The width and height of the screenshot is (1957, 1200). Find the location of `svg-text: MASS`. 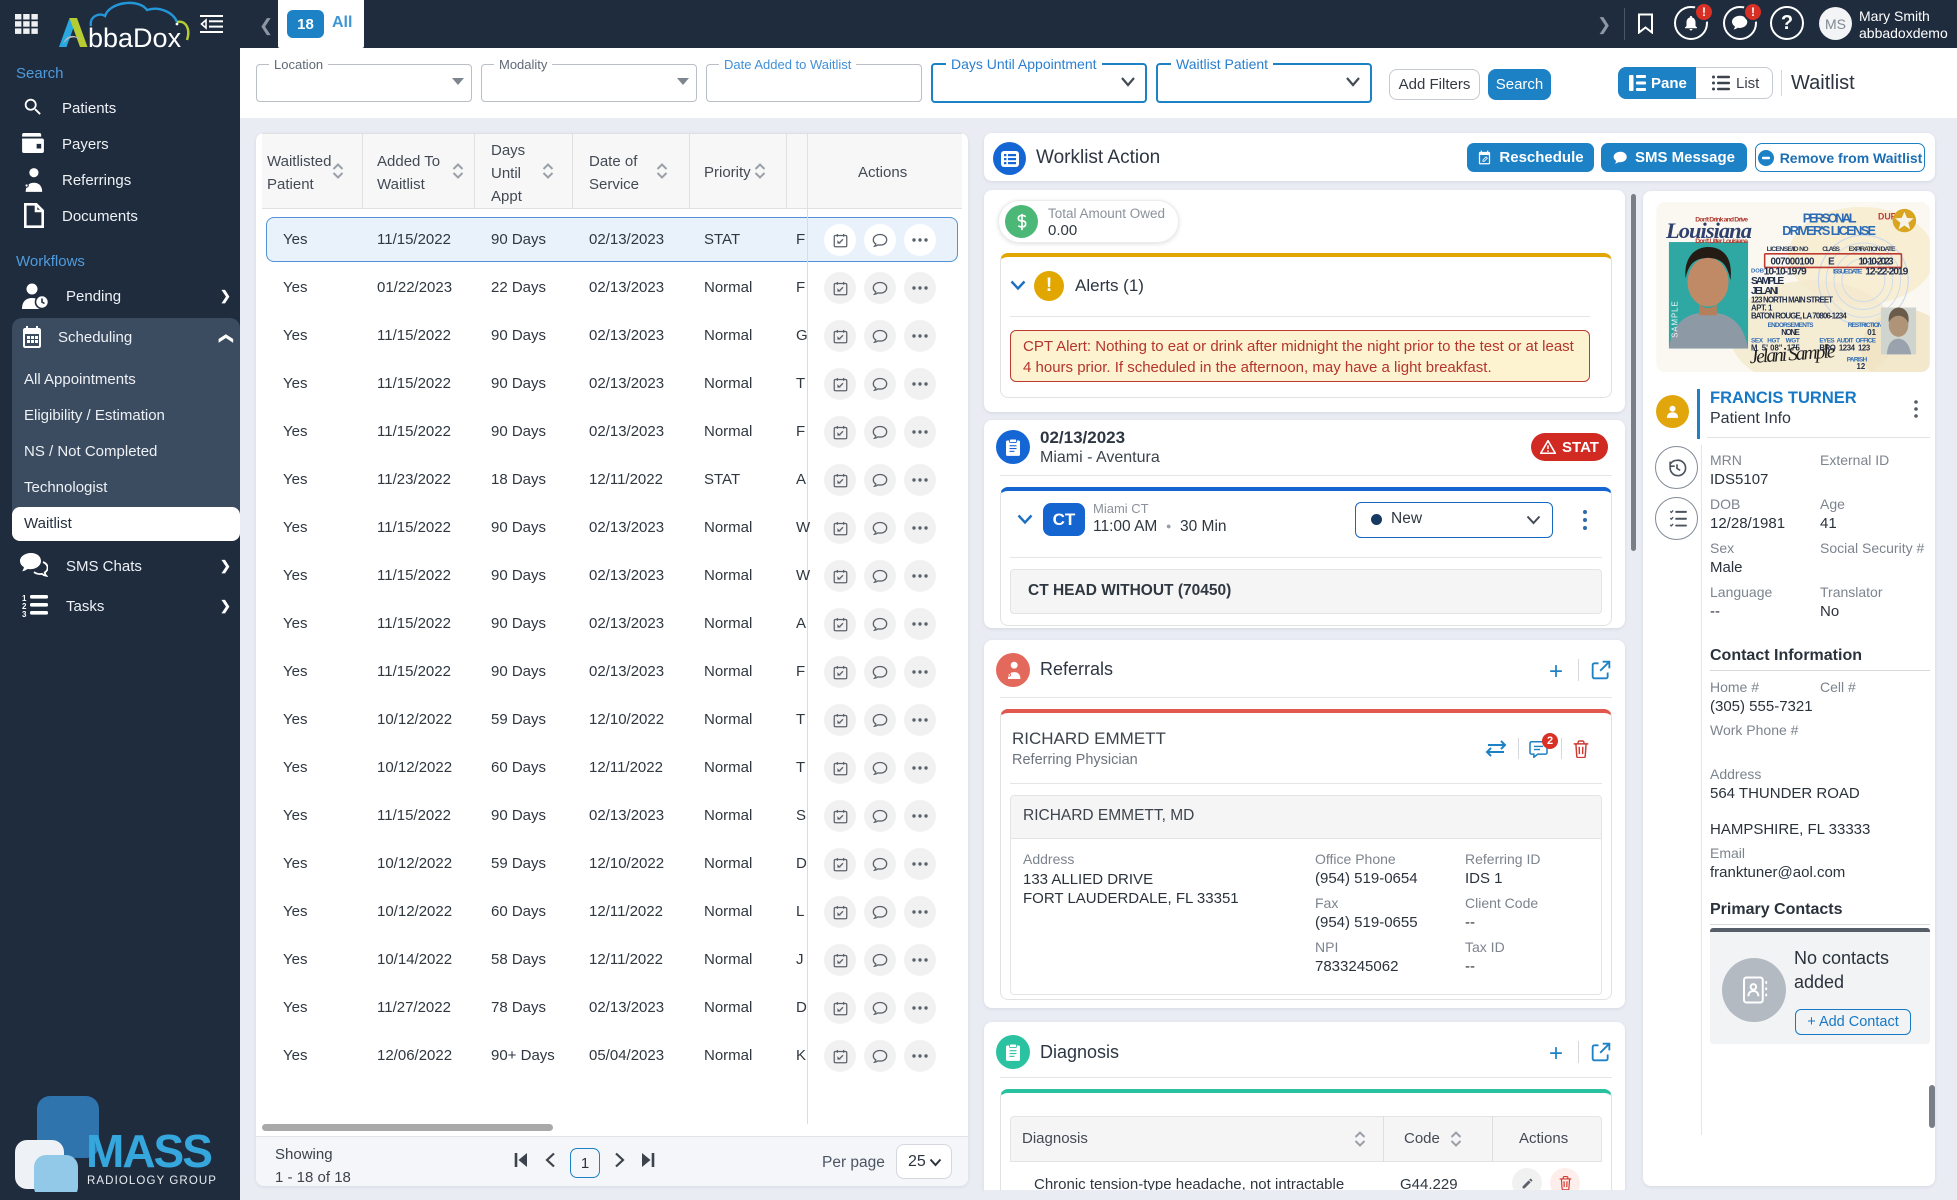

svg-text: MASS is located at coordinates (148, 1151).